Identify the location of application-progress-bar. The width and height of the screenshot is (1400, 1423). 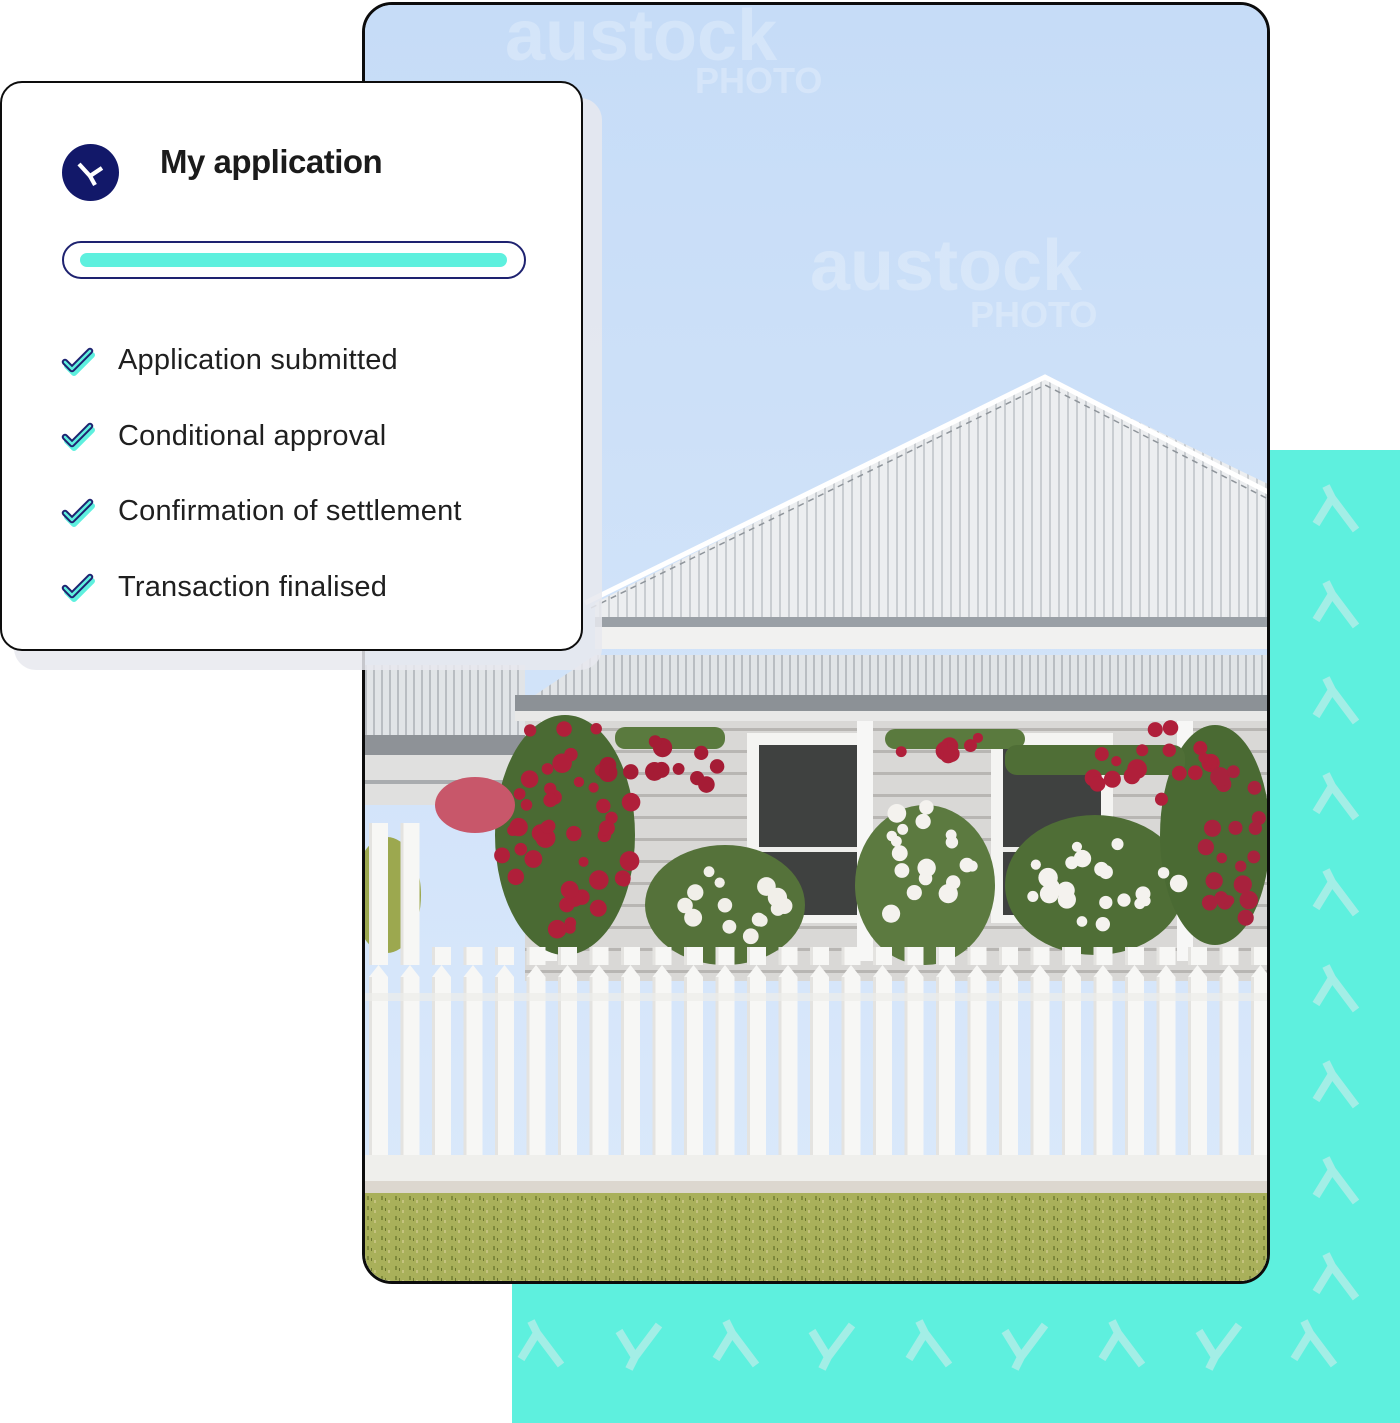
(294, 260).